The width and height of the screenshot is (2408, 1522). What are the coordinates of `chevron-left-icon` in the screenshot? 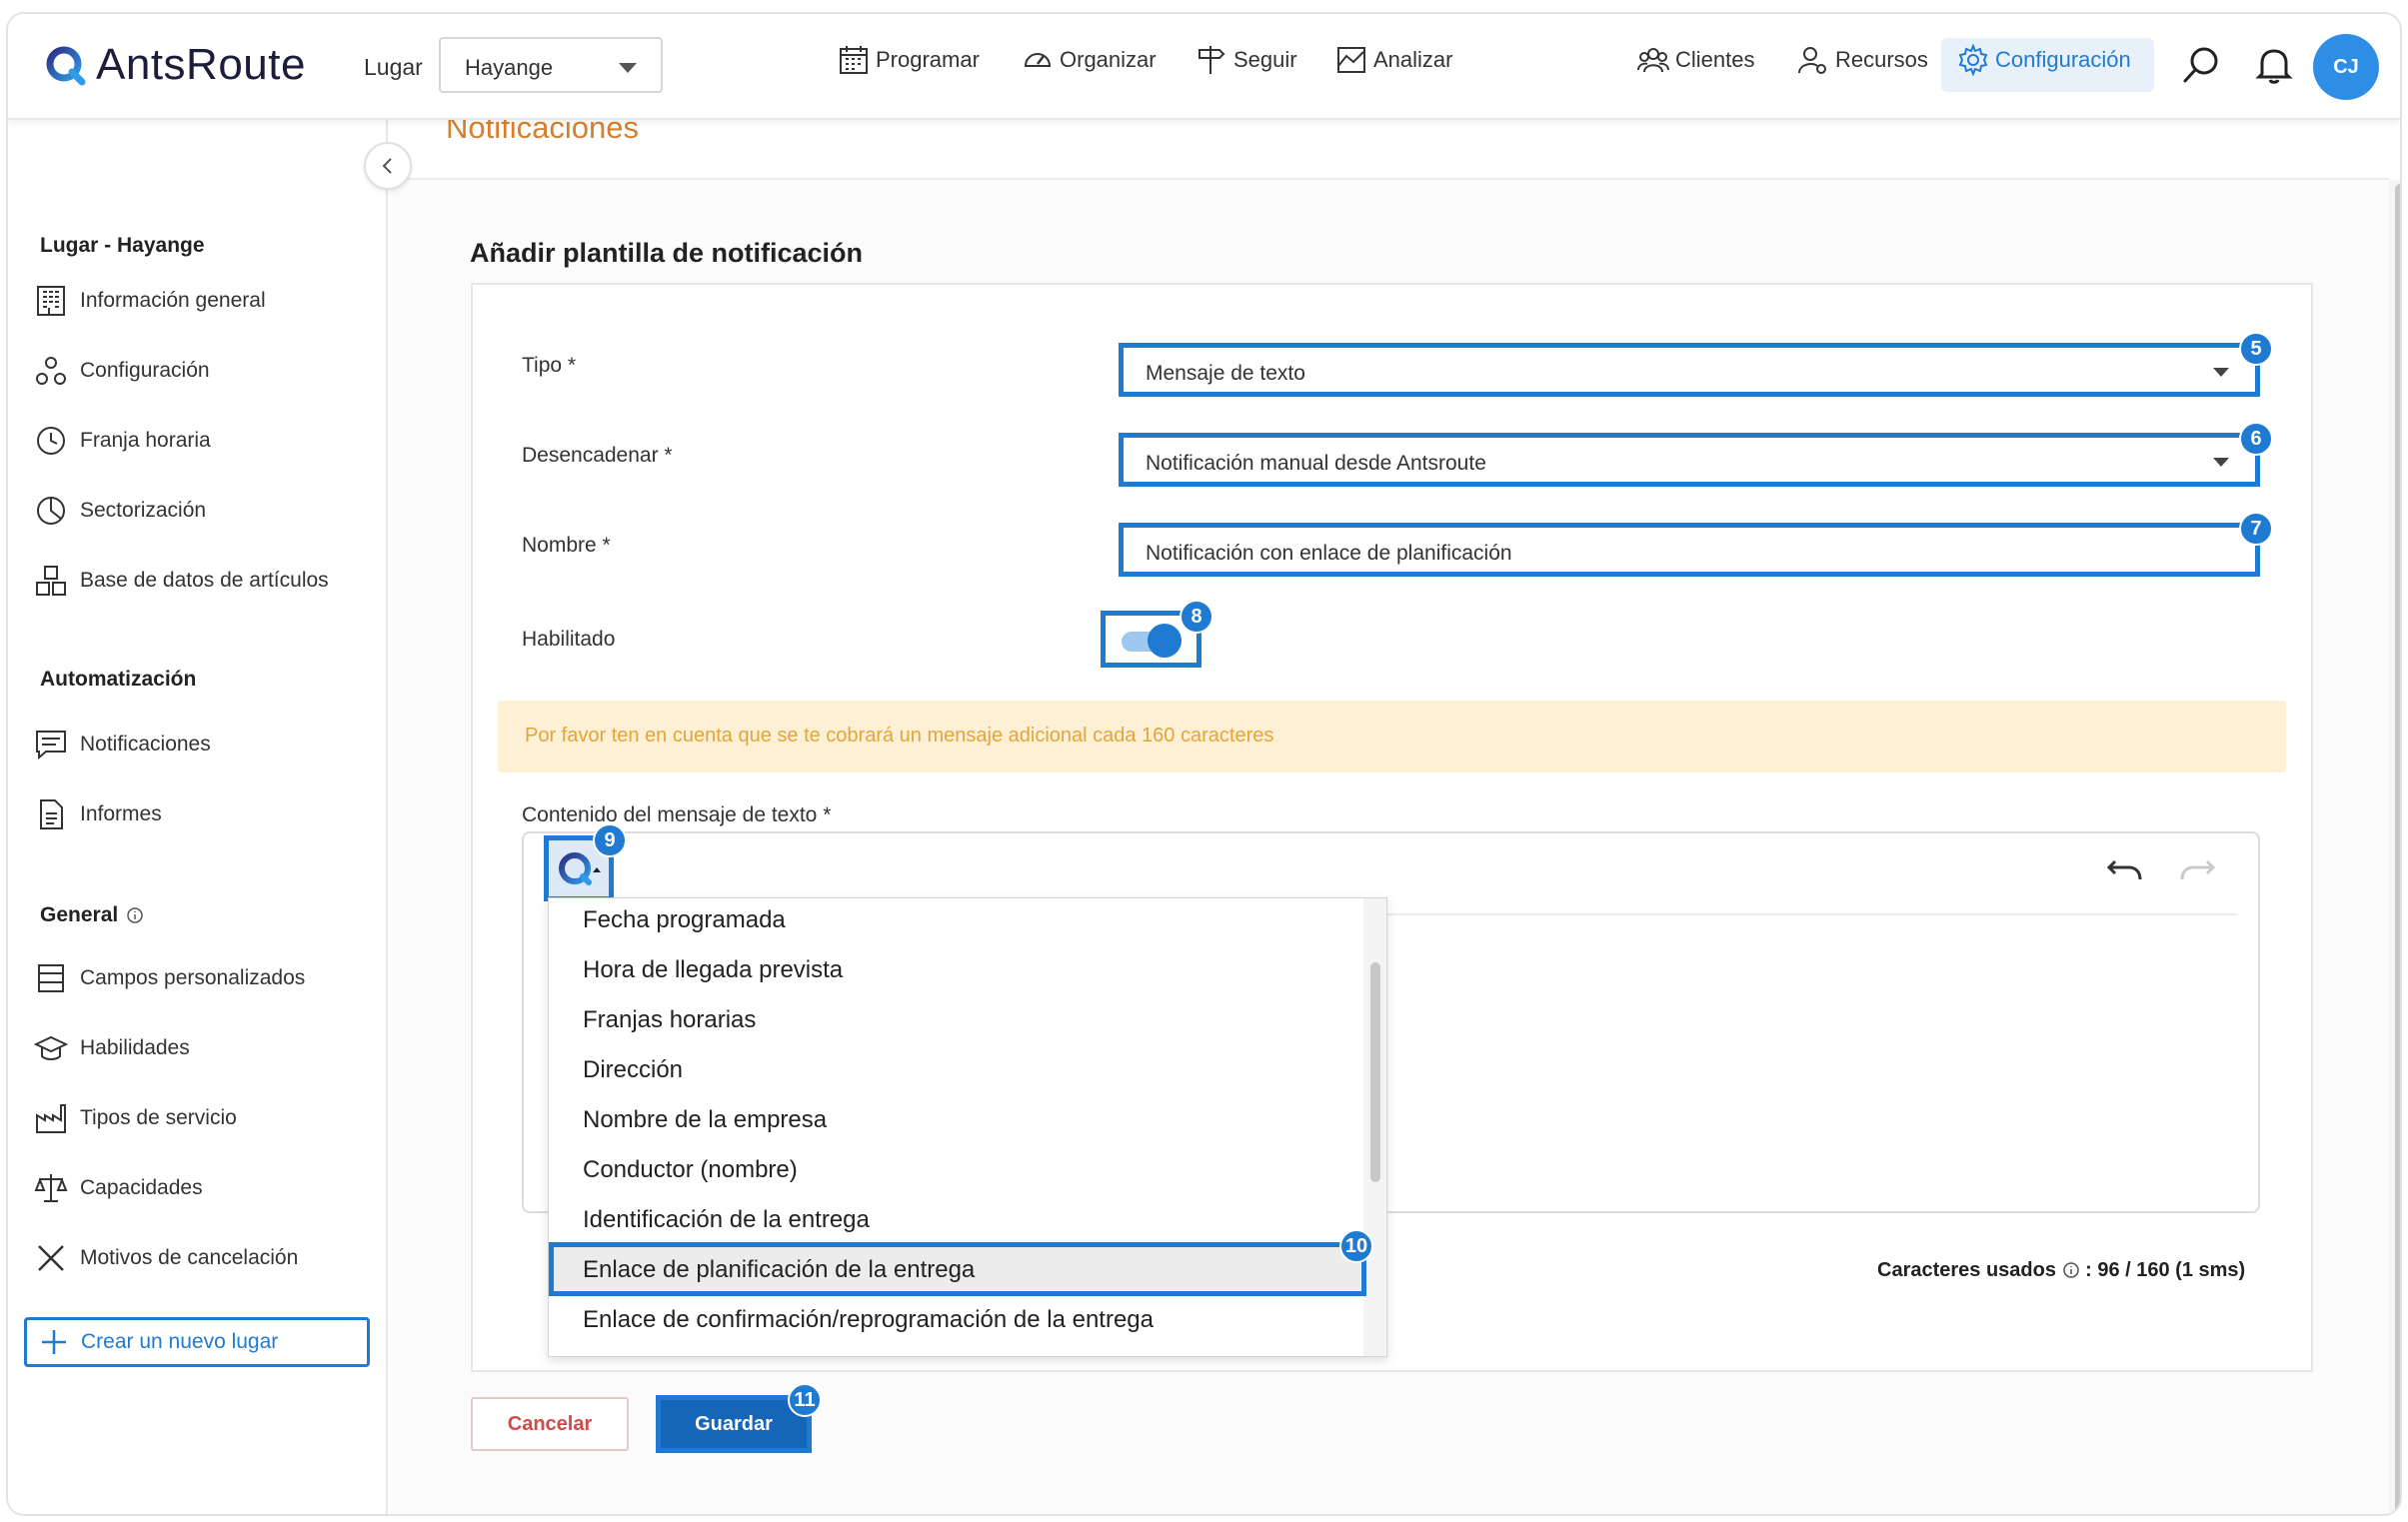 It's located at (387, 166).